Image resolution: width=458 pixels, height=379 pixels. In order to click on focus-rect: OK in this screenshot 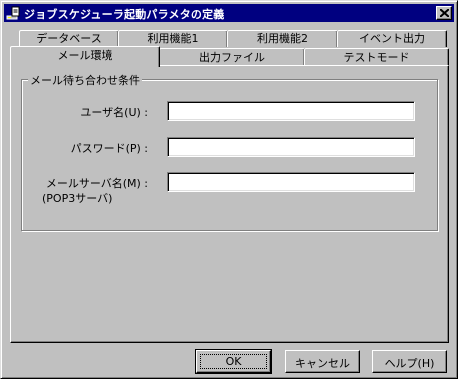, I will do `click(233, 361)`.